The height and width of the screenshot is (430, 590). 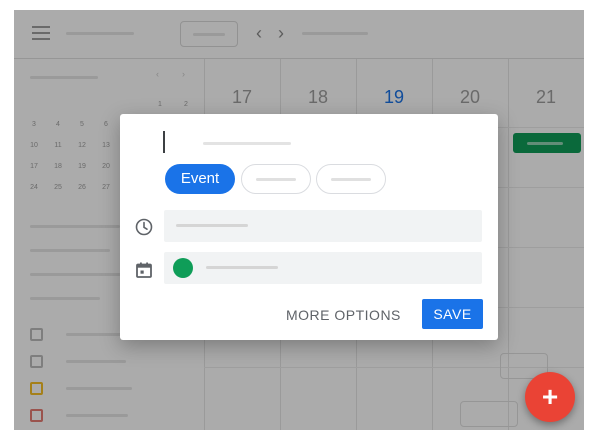 What do you see at coordinates (144, 270) in the screenshot?
I see `calendar-icon` at bounding box center [144, 270].